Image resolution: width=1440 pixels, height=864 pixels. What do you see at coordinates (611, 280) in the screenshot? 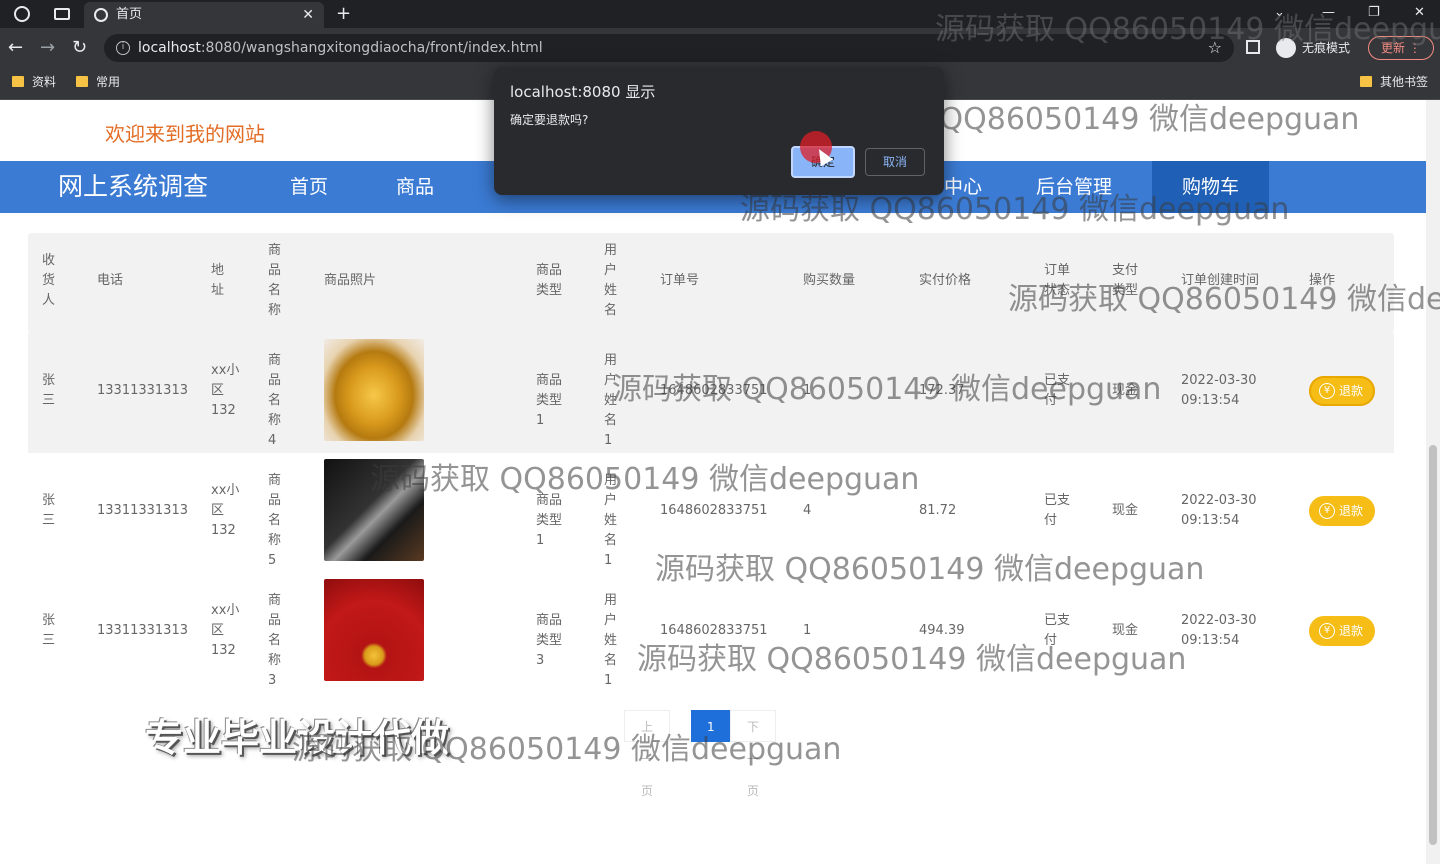
I see `header-user-name: 用户姓名` at bounding box center [611, 280].